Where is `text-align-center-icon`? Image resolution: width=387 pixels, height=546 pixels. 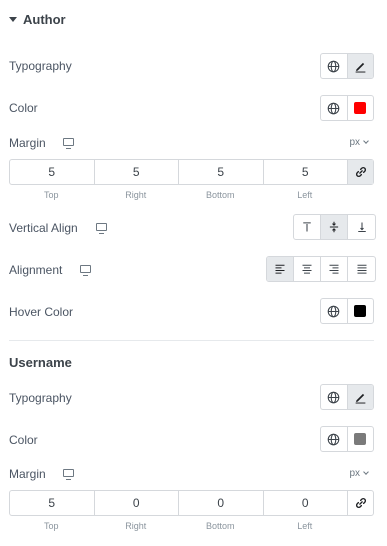
text-align-center-icon is located at coordinates (307, 269).